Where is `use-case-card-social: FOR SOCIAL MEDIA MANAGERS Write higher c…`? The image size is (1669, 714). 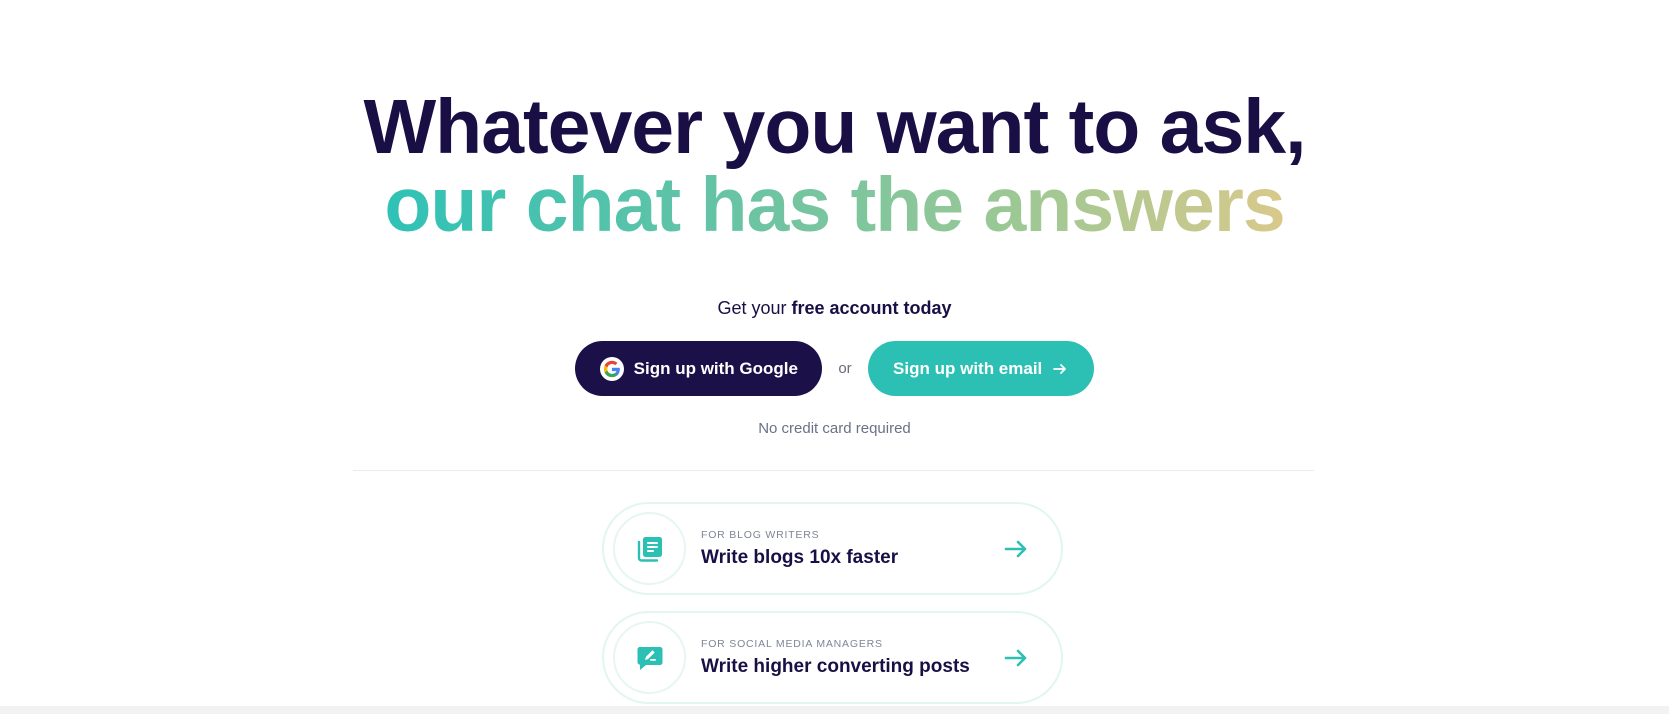 use-case-card-social: FOR SOCIAL MEDIA MANAGERS Write higher c… is located at coordinates (832, 657).